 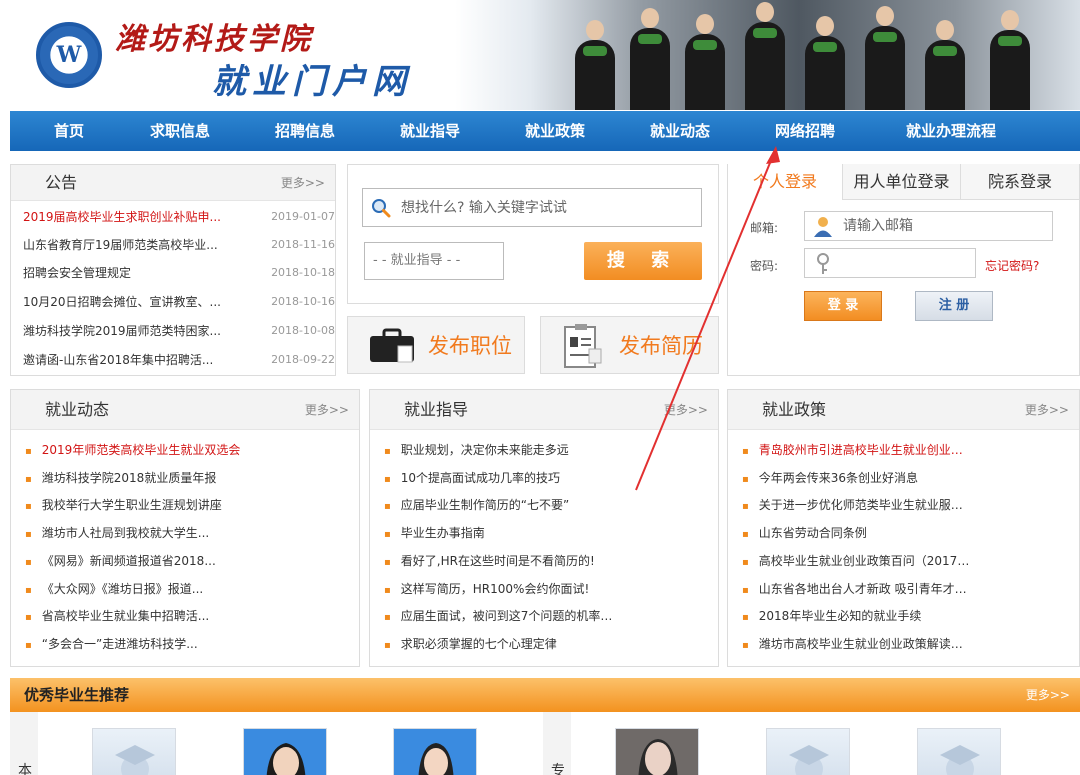 What do you see at coordinates (832, 616) in the screenshot?
I see `list-item: 2018年毕业生必知的就业手续` at bounding box center [832, 616].